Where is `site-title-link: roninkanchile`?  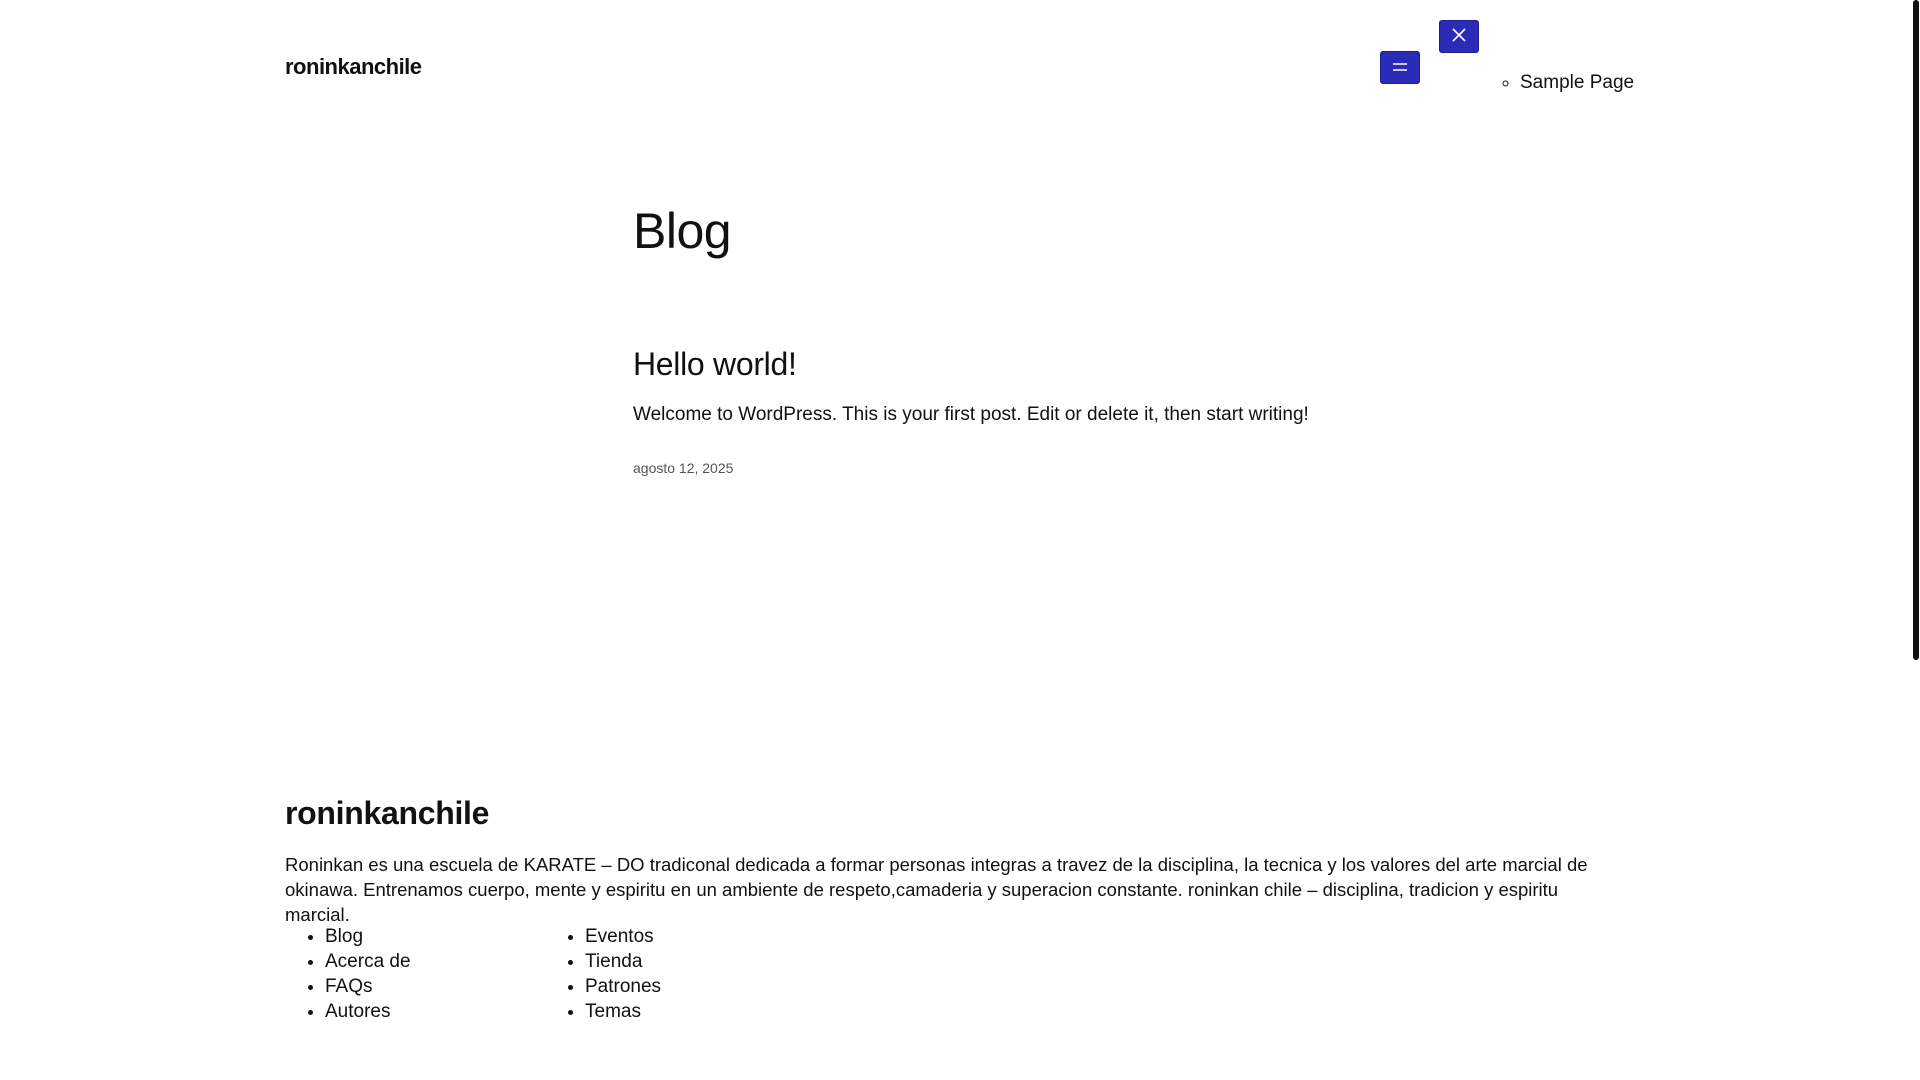
site-title-link: roninkanchile is located at coordinates (353, 67).